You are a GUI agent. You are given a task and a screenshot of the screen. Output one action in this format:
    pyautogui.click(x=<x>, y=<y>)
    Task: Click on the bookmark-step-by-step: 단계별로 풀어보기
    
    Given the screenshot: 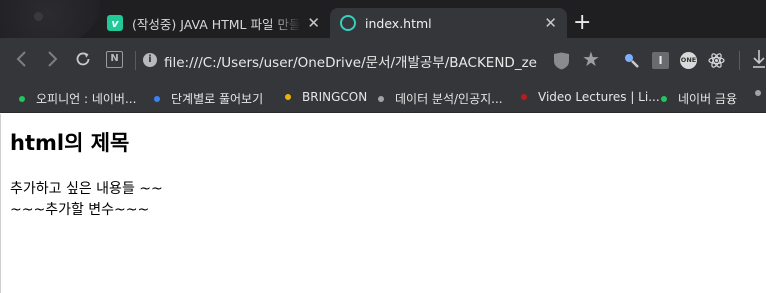 What is the action you would take?
    pyautogui.click(x=208, y=98)
    